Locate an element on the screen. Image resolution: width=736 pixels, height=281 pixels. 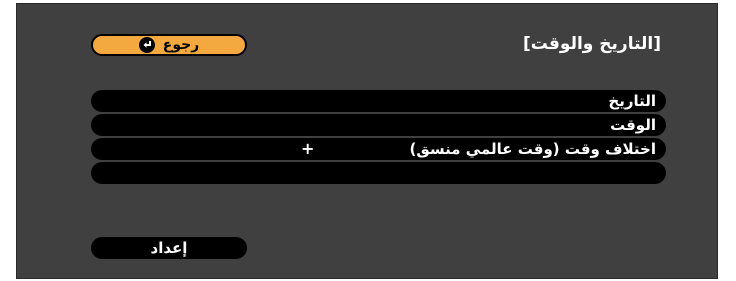
setup-button-label: إعداد is located at coordinates (169, 248).